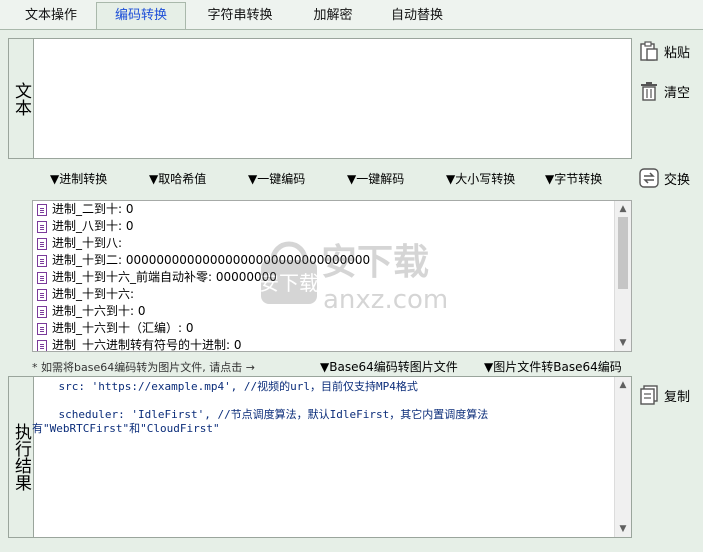 Image resolution: width=703 pixels, height=552 pixels. I want to click on one-click-encode-dropdown: ▼一键编码, so click(276, 178).